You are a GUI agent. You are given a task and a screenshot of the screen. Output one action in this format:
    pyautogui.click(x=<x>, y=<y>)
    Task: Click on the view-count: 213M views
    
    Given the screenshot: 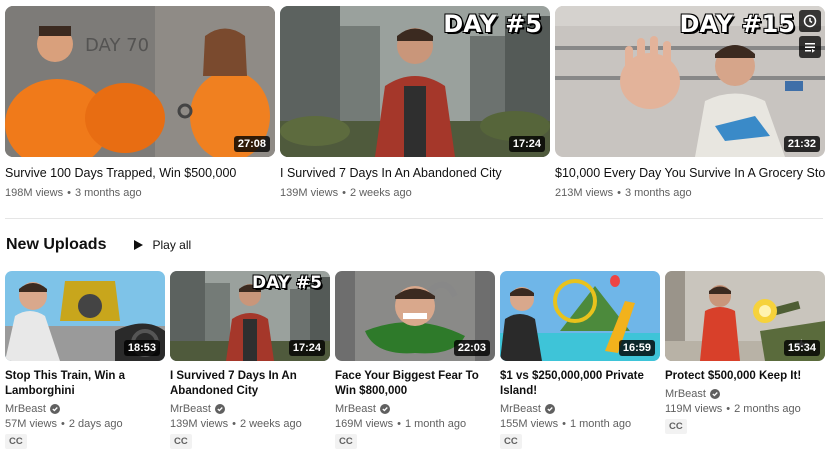 What is the action you would take?
    pyautogui.click(x=584, y=193)
    